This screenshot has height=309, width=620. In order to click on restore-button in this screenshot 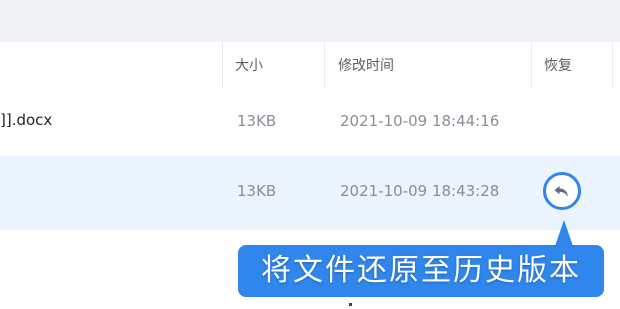, I will do `click(562, 191)`.